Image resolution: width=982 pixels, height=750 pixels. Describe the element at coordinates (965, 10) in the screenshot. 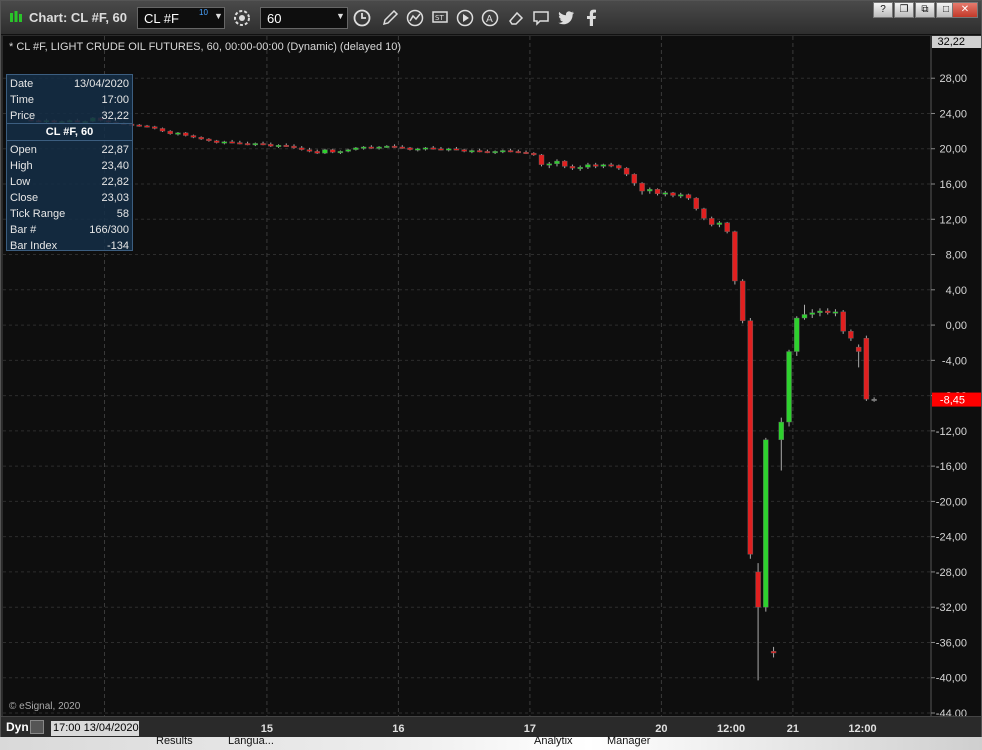

I see `close-button: ✕` at that location.